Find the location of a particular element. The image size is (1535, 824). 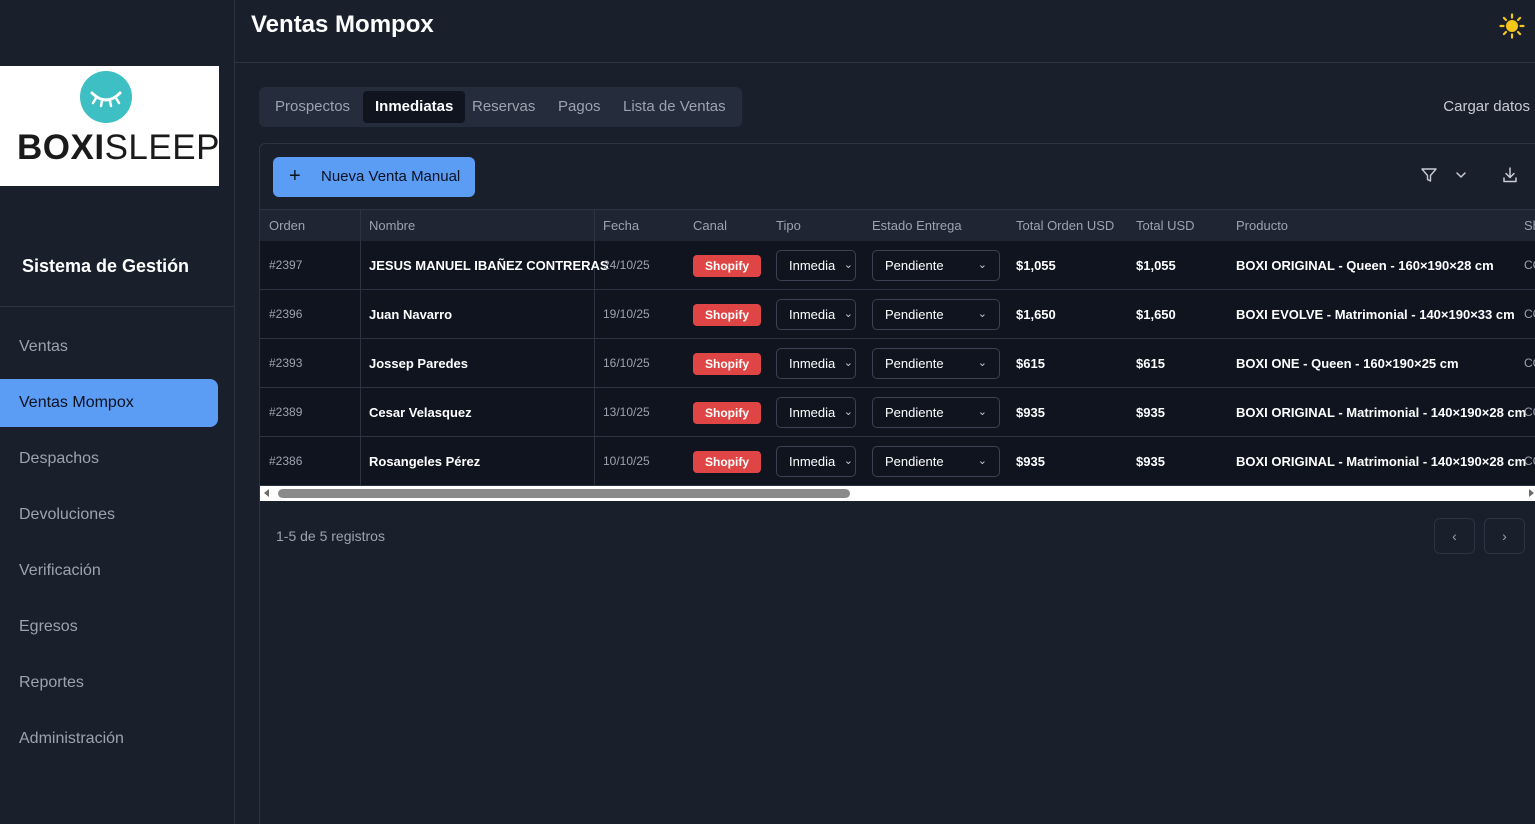

order-date: 10/10/25 is located at coordinates (626, 461).